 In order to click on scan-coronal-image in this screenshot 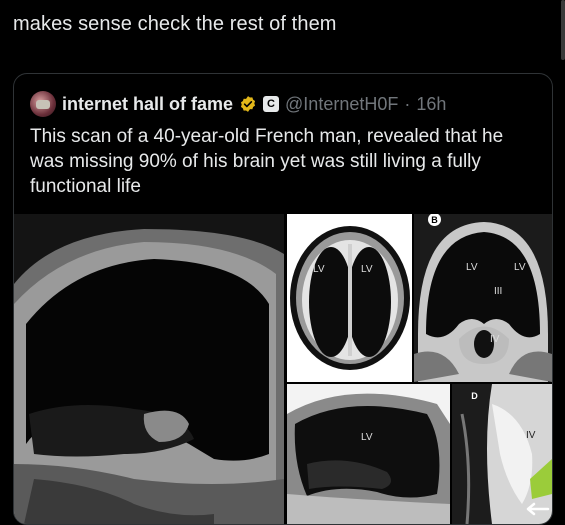, I will do `click(483, 298)`.